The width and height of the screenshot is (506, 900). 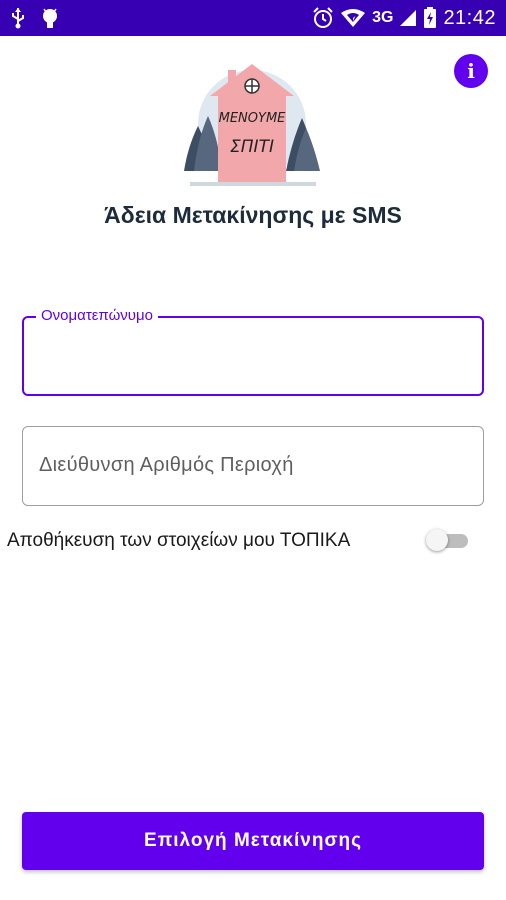 I want to click on select-movement-button: Επιλογή Μετακίνησης, so click(x=253, y=841).